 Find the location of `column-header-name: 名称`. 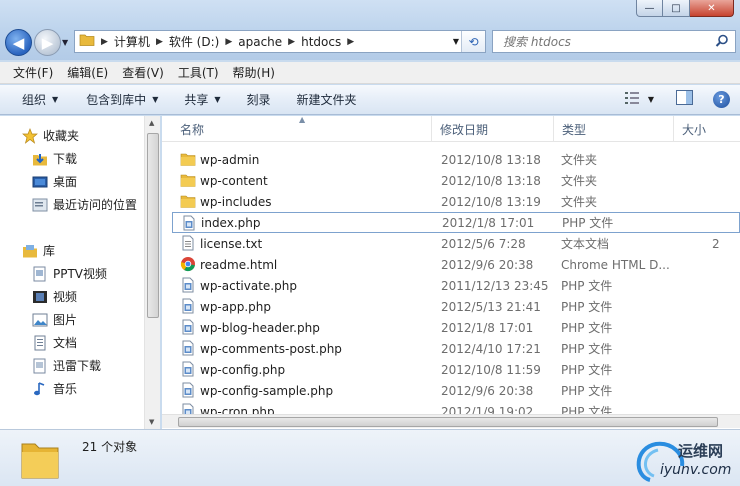

column-header-name: 名称 is located at coordinates (302, 129).